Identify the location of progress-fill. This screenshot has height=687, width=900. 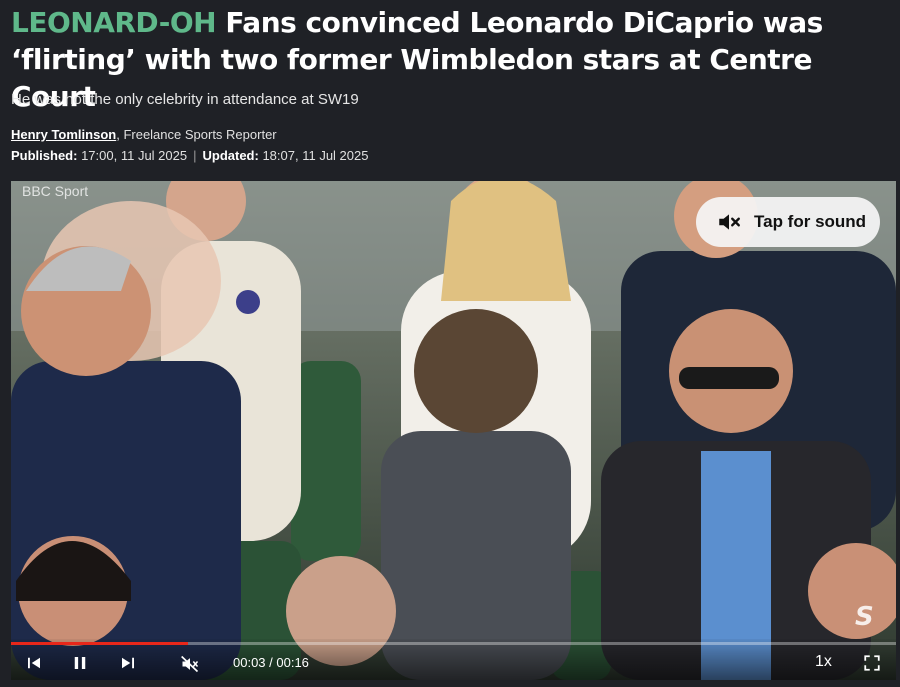
(99, 643).